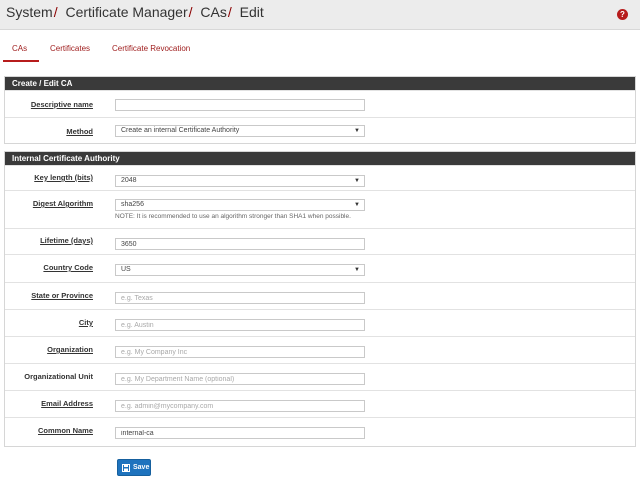 This screenshot has width=640, height=488. I want to click on country-code-select: US ▼, so click(240, 270).